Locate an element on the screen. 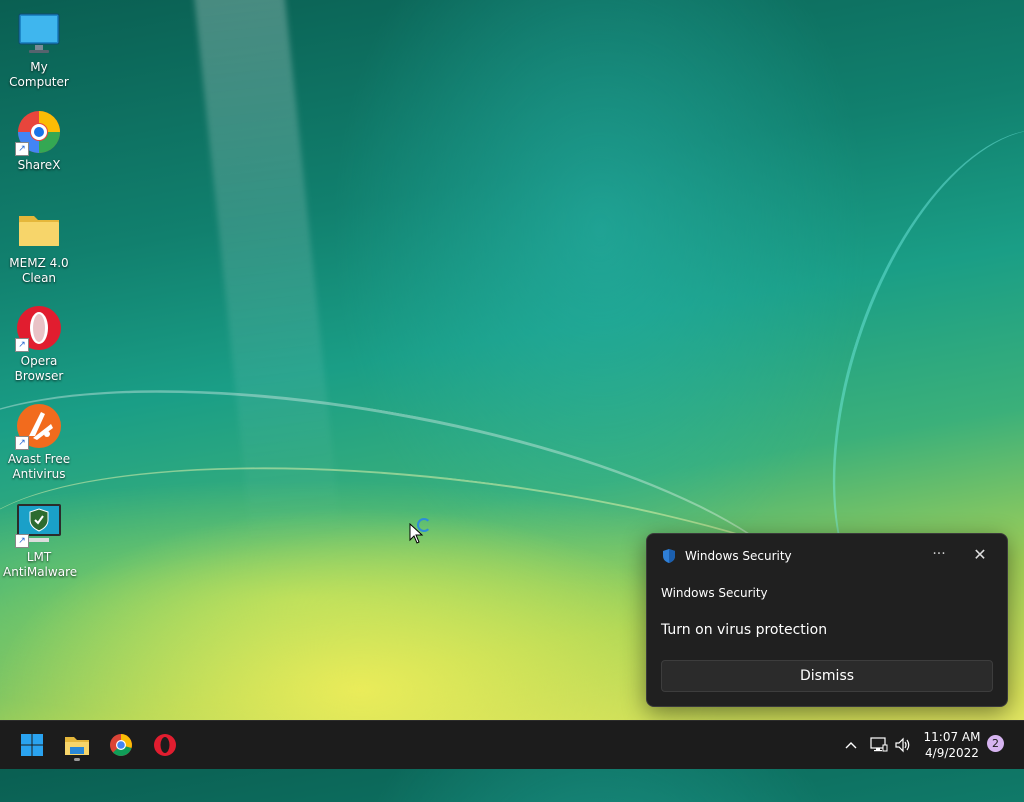 This screenshot has width=1024, height=802. show-hidden-icons-button is located at coordinates (851, 745).